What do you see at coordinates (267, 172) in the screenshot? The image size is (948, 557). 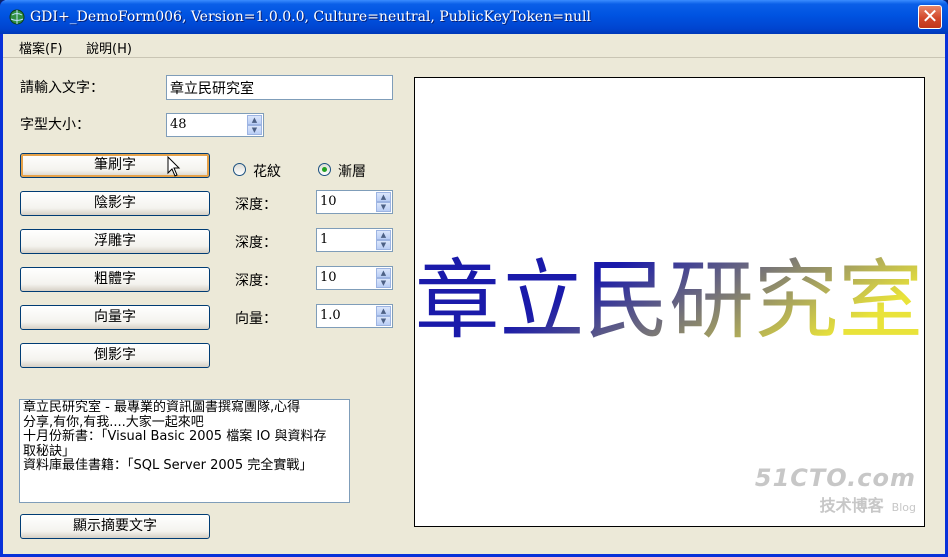 I see `radio-texture-label: 花紋` at bounding box center [267, 172].